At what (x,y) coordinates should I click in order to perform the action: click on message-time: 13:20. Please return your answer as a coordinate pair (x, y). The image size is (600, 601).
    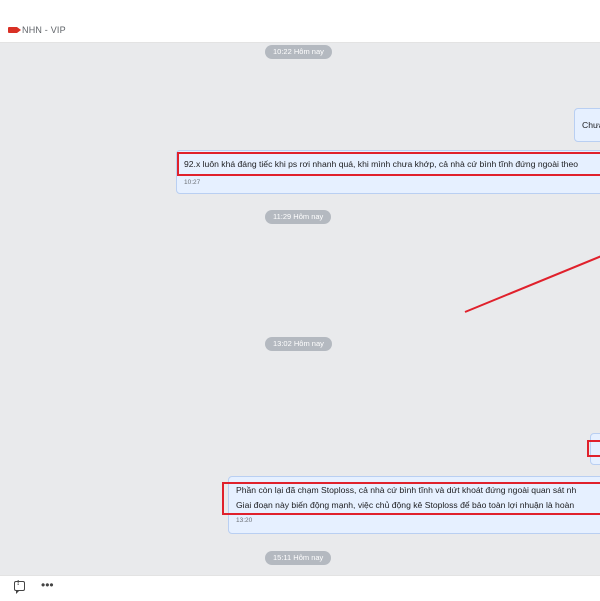
    Looking at the image, I should click on (244, 520).